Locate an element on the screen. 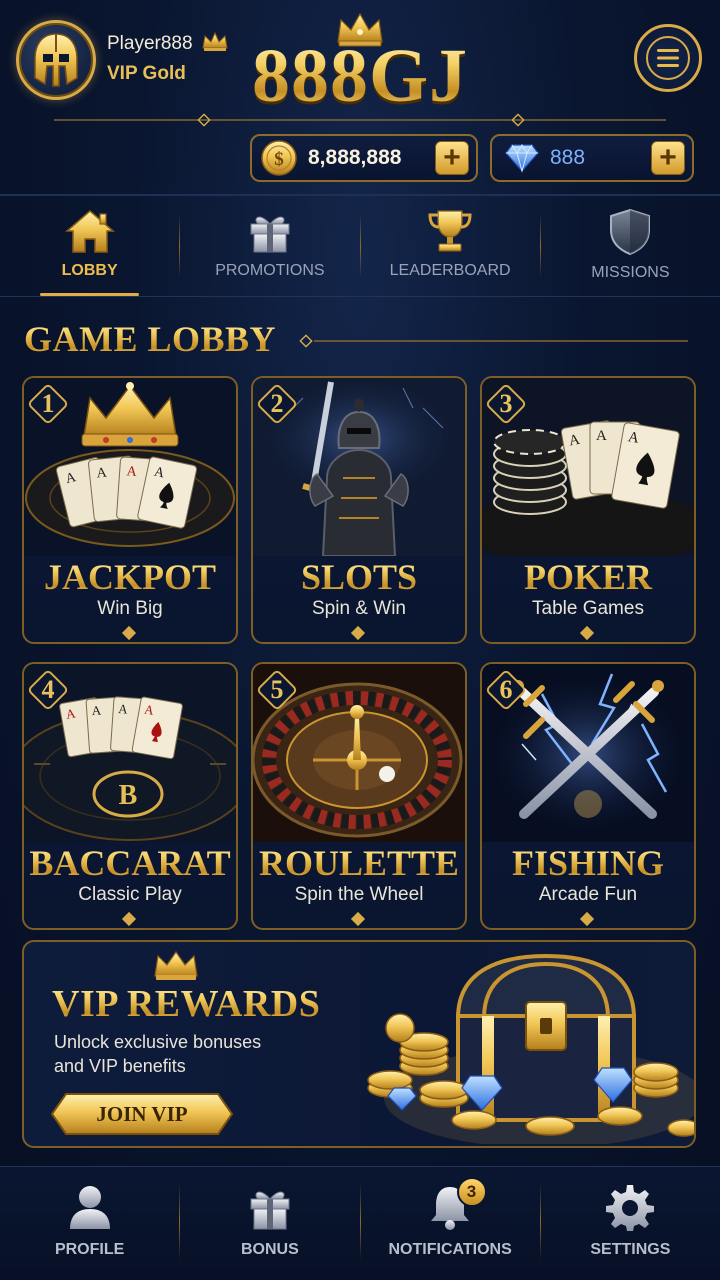 The height and width of the screenshot is (1280, 720). tab-leaderboard-label: LEADERBOARD is located at coordinates (450, 270).